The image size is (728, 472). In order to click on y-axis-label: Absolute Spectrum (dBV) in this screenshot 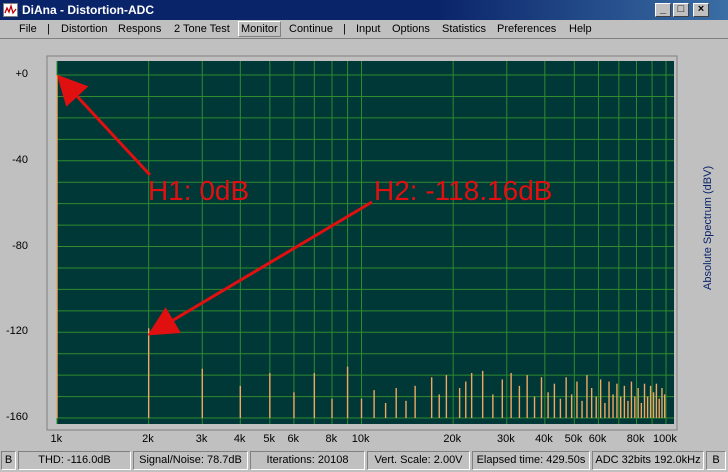, I will do `click(708, 227)`.